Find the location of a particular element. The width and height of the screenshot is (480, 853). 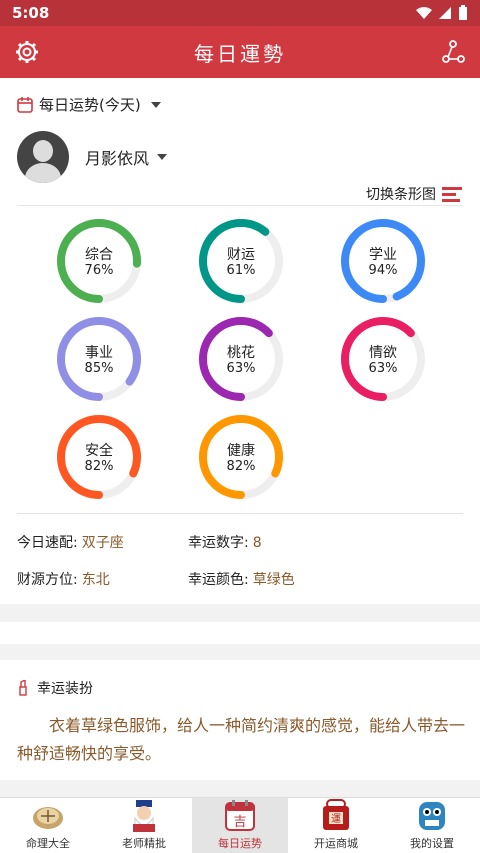

bar-chart-icon is located at coordinates (452, 194).